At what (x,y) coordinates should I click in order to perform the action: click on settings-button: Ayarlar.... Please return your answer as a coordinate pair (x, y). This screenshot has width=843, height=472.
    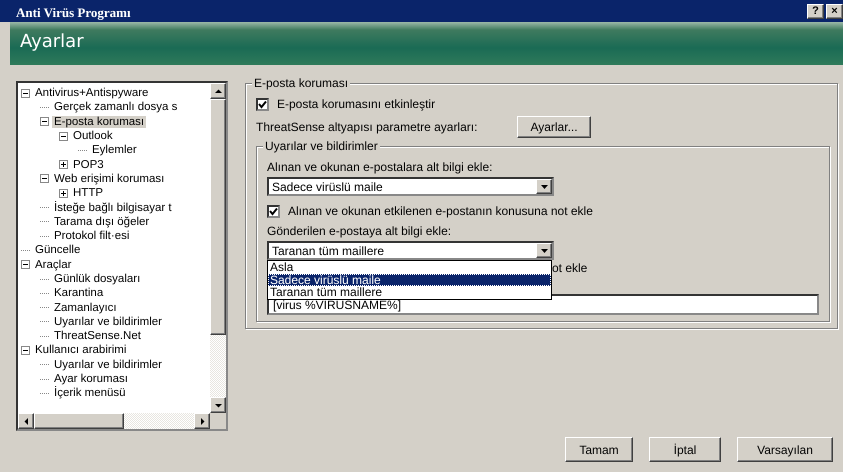
    Looking at the image, I should click on (554, 127).